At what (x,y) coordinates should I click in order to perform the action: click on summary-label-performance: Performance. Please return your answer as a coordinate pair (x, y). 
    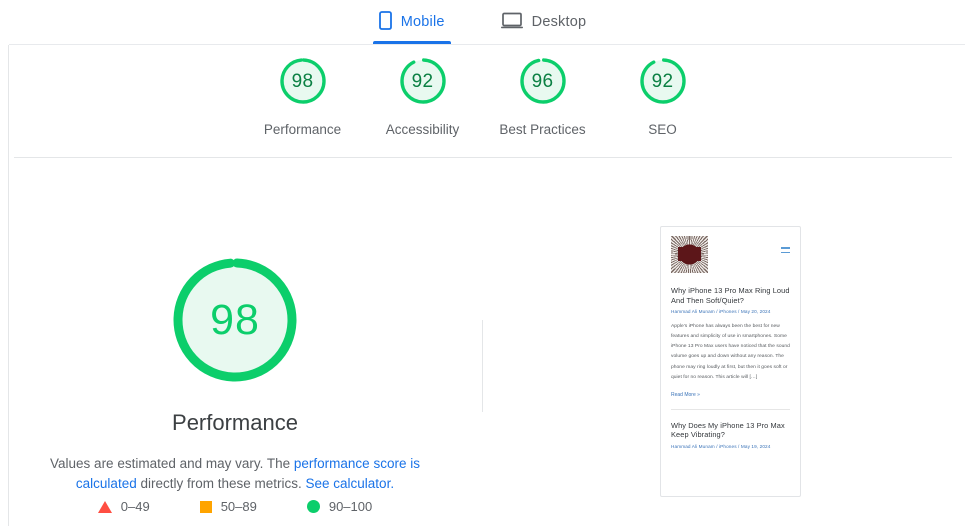
    Looking at the image, I should click on (302, 129).